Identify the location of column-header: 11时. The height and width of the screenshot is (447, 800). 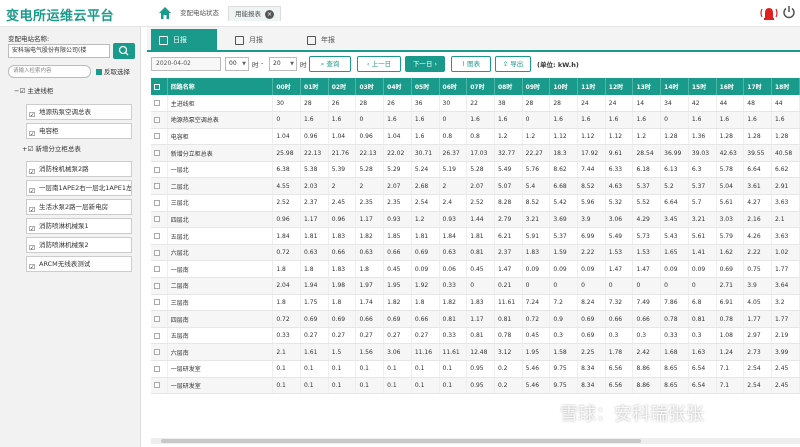
(591, 86).